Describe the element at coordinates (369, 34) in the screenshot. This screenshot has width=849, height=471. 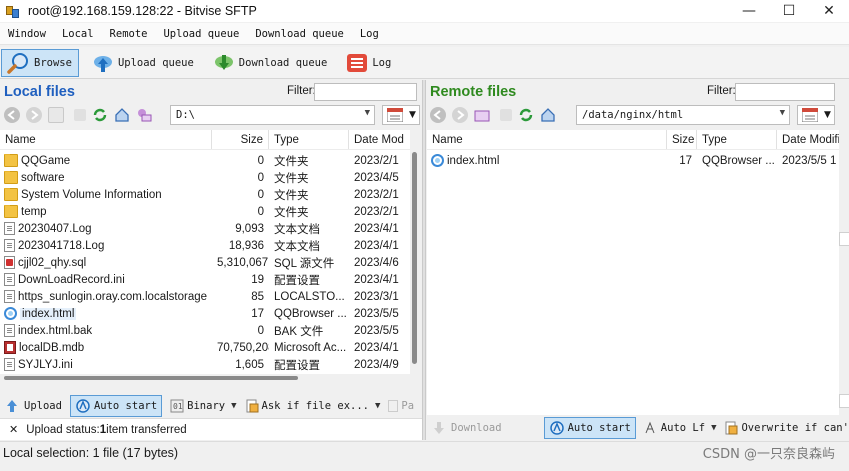
I see `menu-log: Log` at that location.